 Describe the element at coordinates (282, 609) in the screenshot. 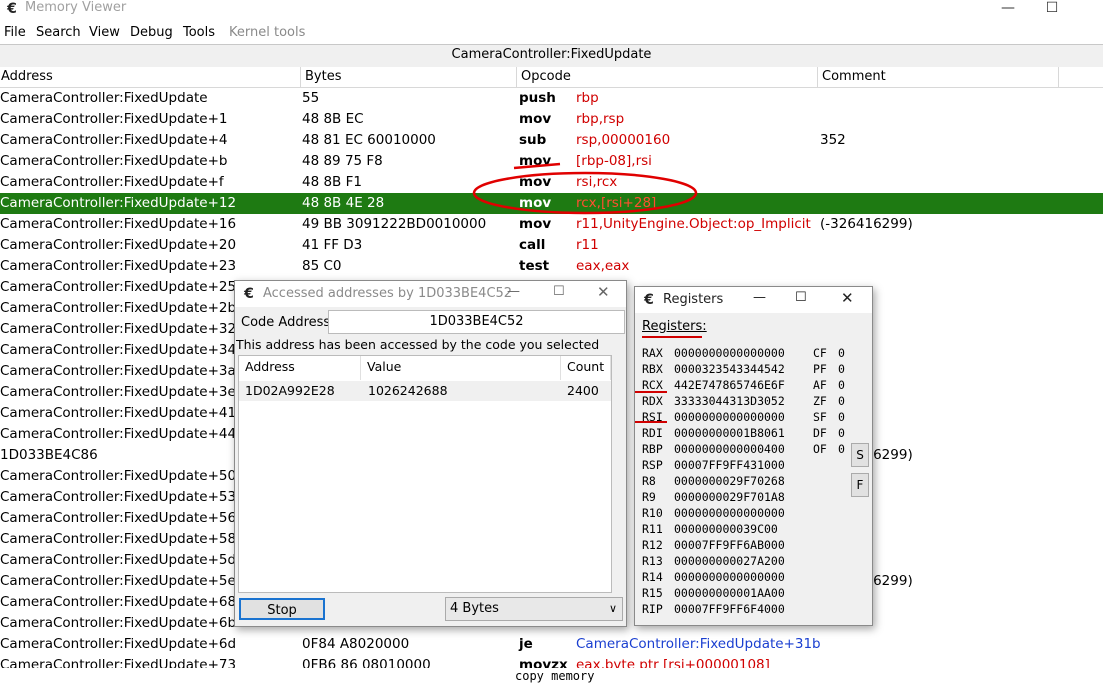

I see `stop-button: Stop` at that location.